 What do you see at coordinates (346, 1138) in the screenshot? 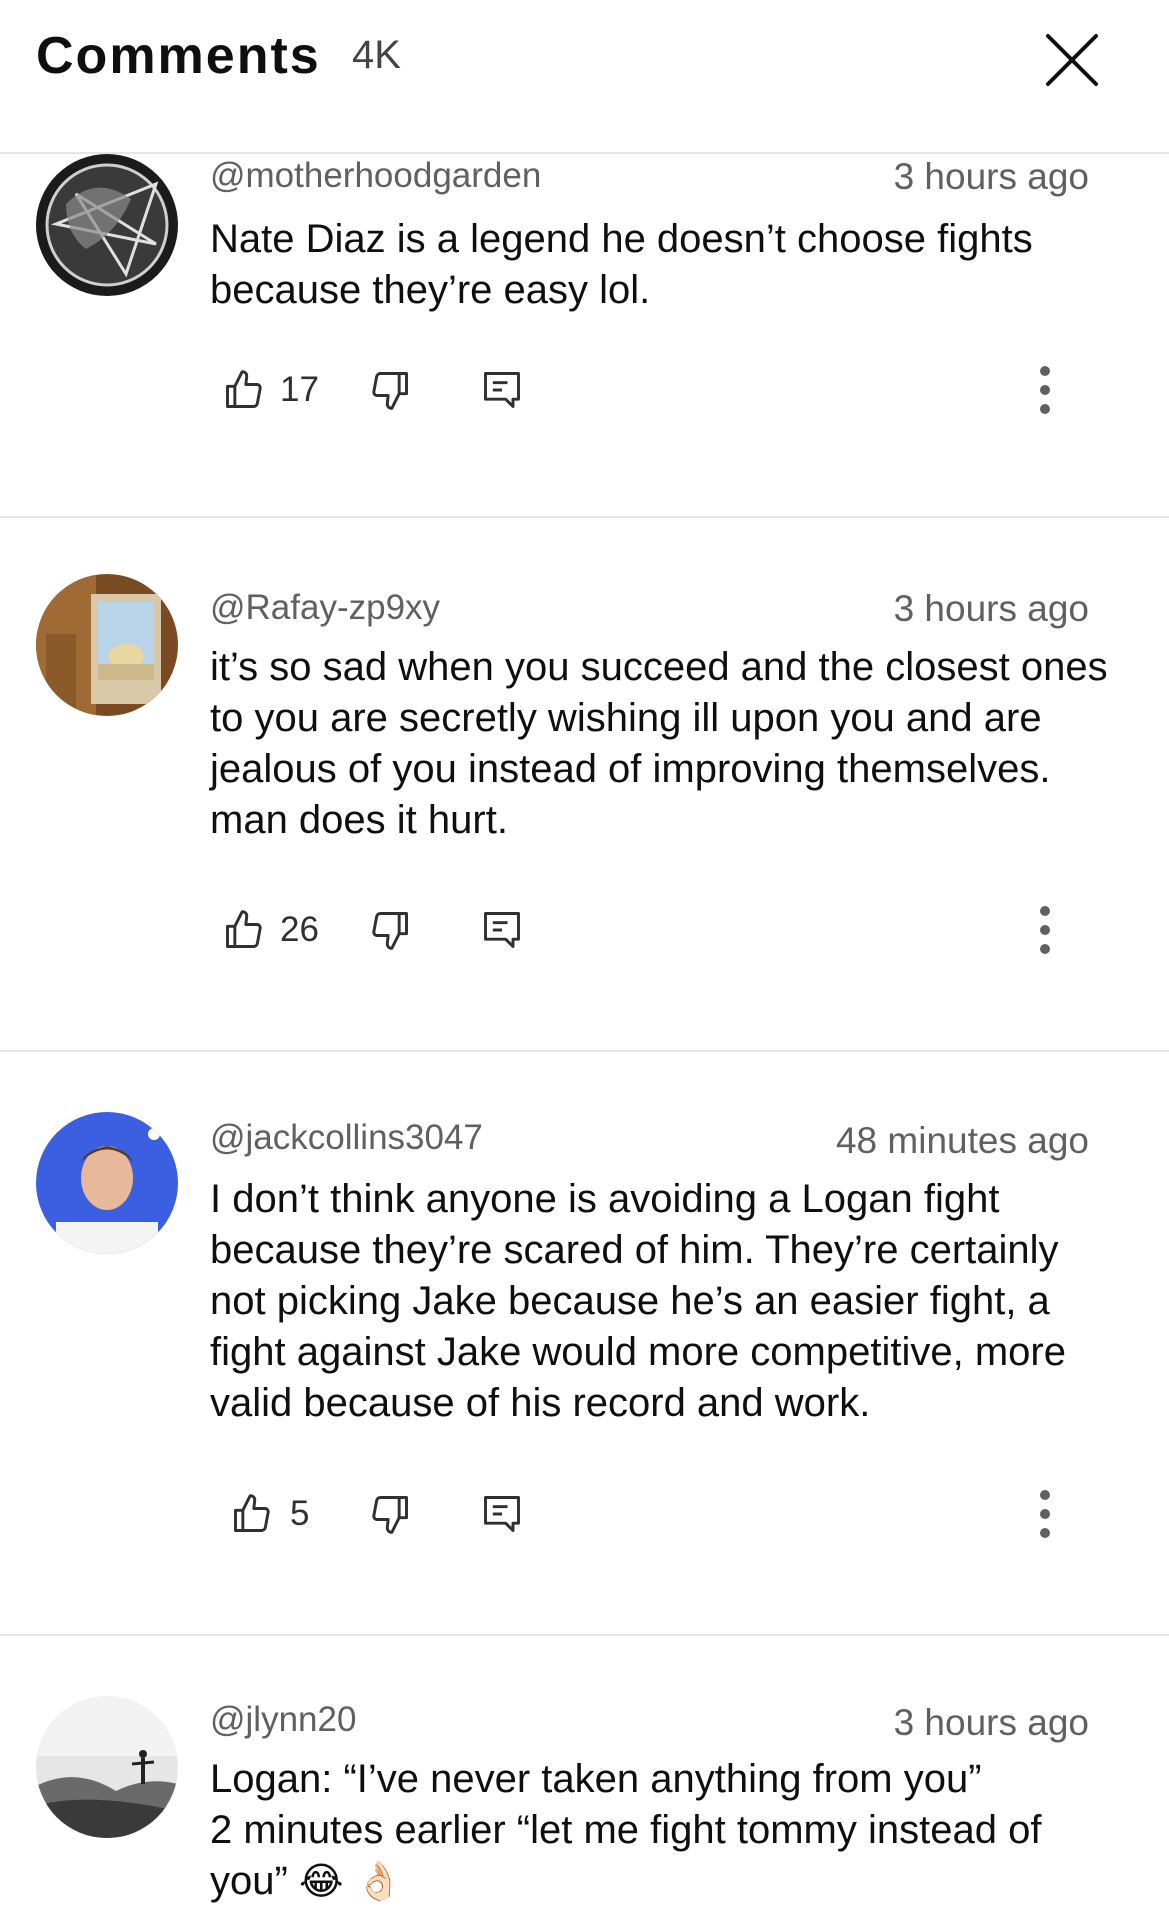
I see `comment-author: @jackcollins3047` at bounding box center [346, 1138].